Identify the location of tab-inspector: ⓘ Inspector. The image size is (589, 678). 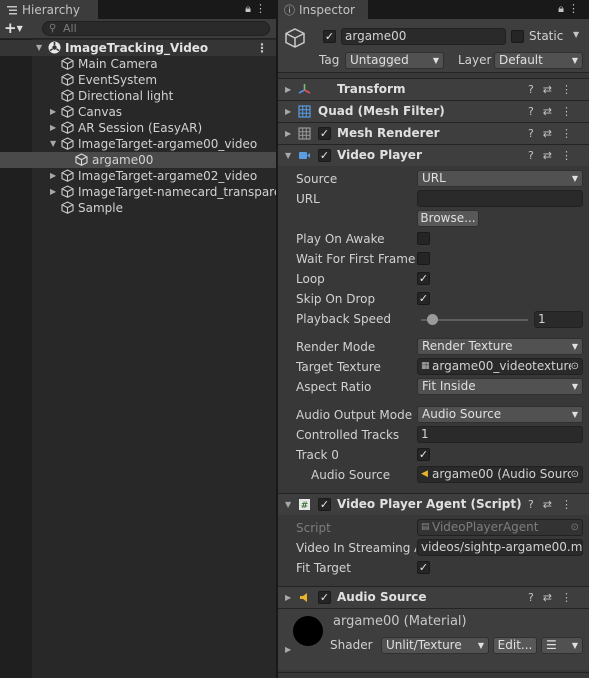
(323, 9).